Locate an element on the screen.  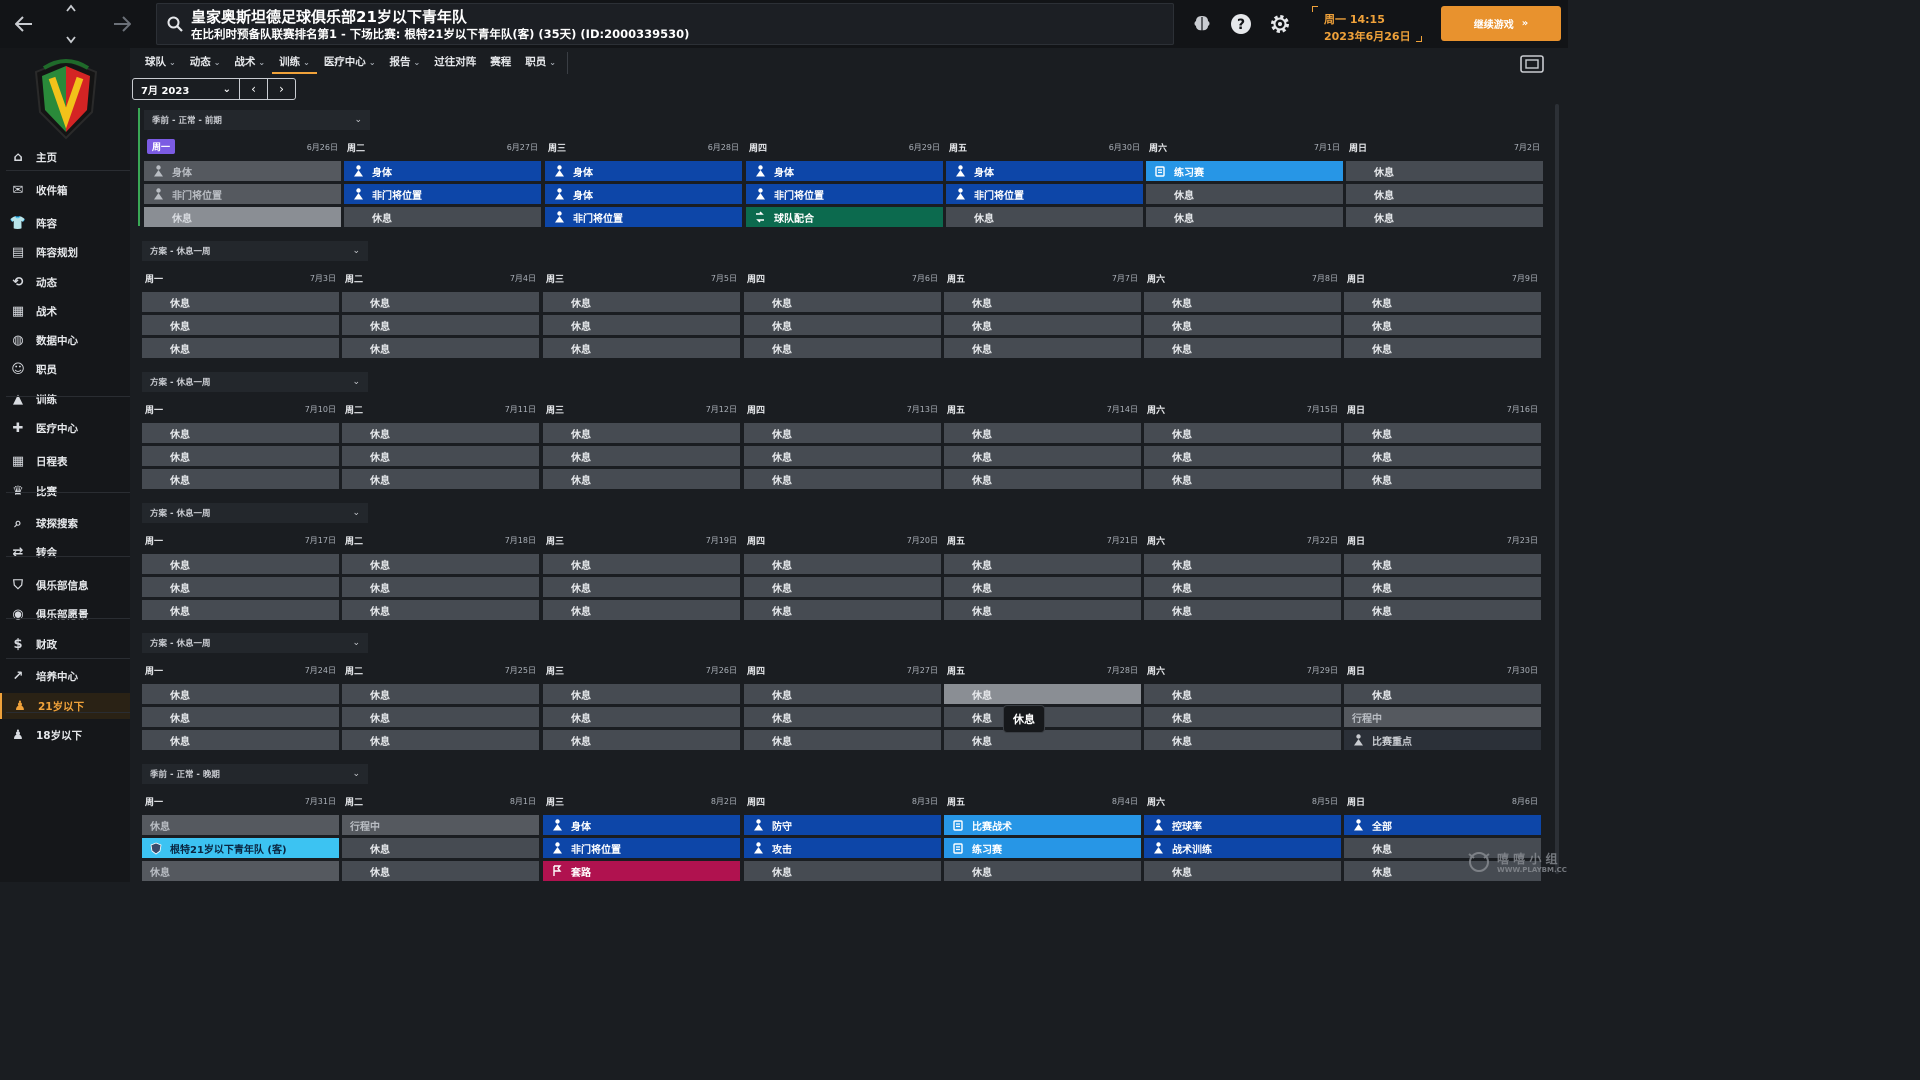
next-month-button: › is located at coordinates (281, 89).